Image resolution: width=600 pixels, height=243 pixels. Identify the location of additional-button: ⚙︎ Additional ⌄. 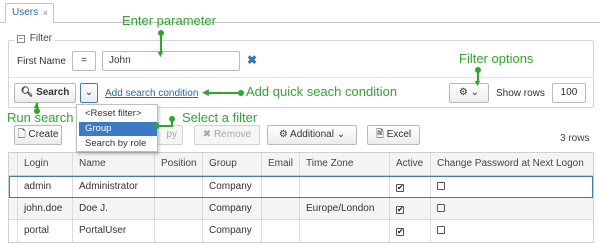
(312, 135).